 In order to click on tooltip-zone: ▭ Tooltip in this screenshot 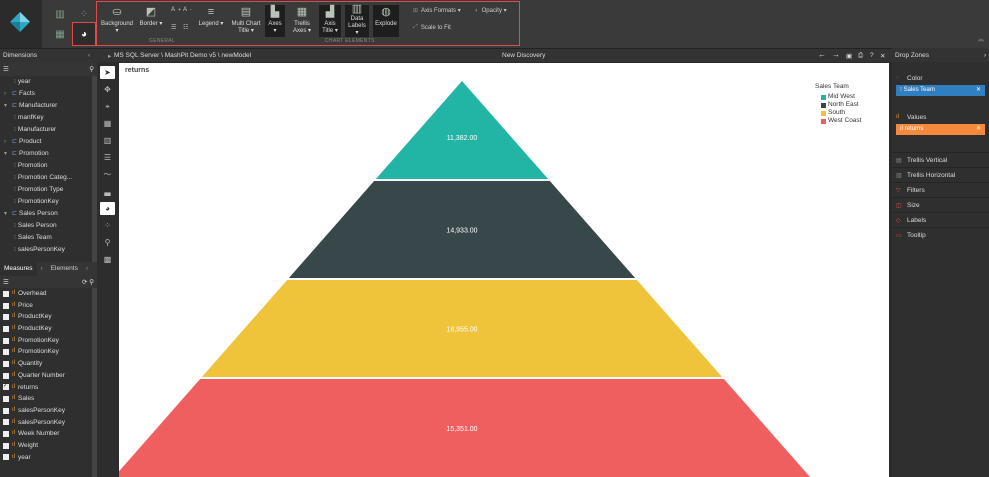, I will do `click(940, 234)`.